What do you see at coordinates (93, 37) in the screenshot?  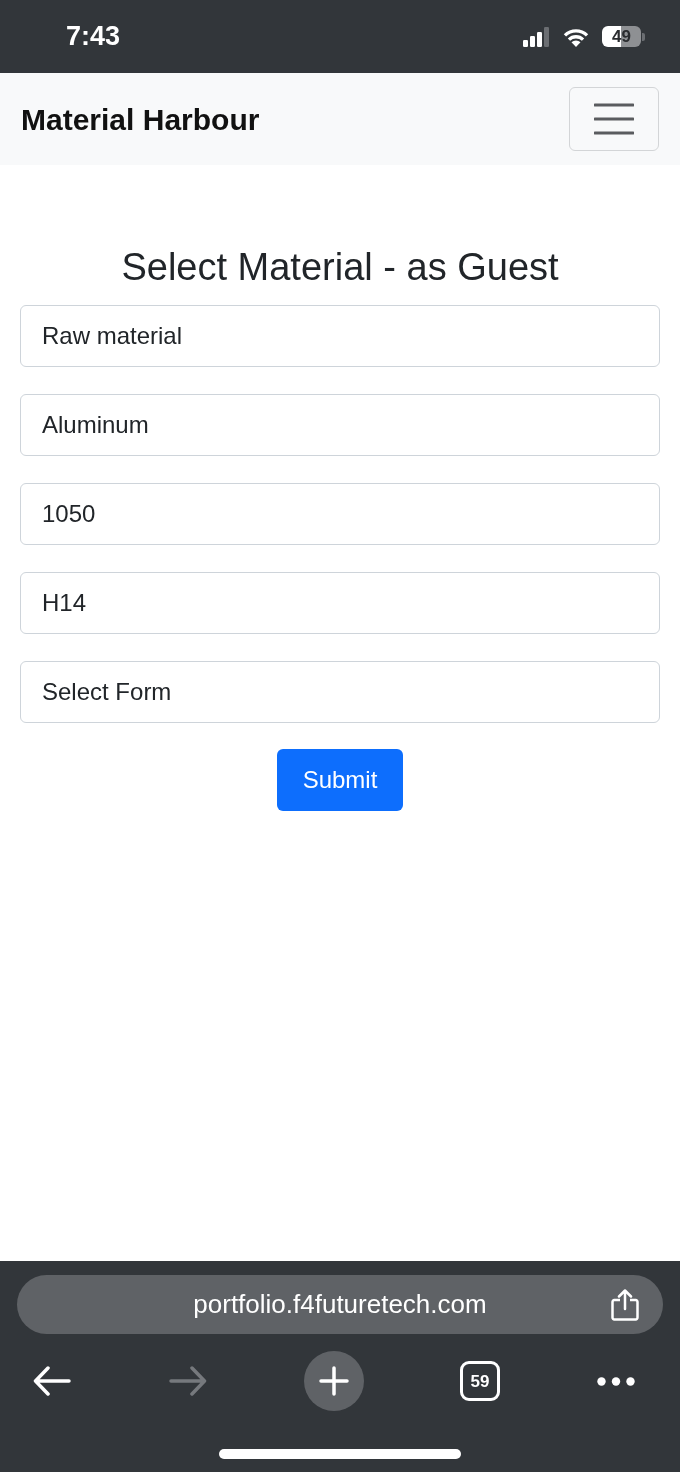 I see `clock-time: 7:43` at bounding box center [93, 37].